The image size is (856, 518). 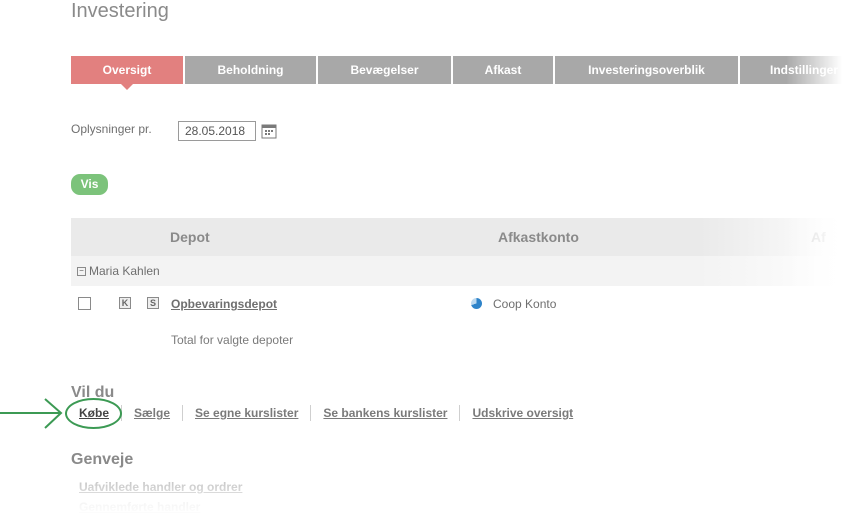 I want to click on table-header: Depot Afkastkonto Af, so click(x=463, y=237).